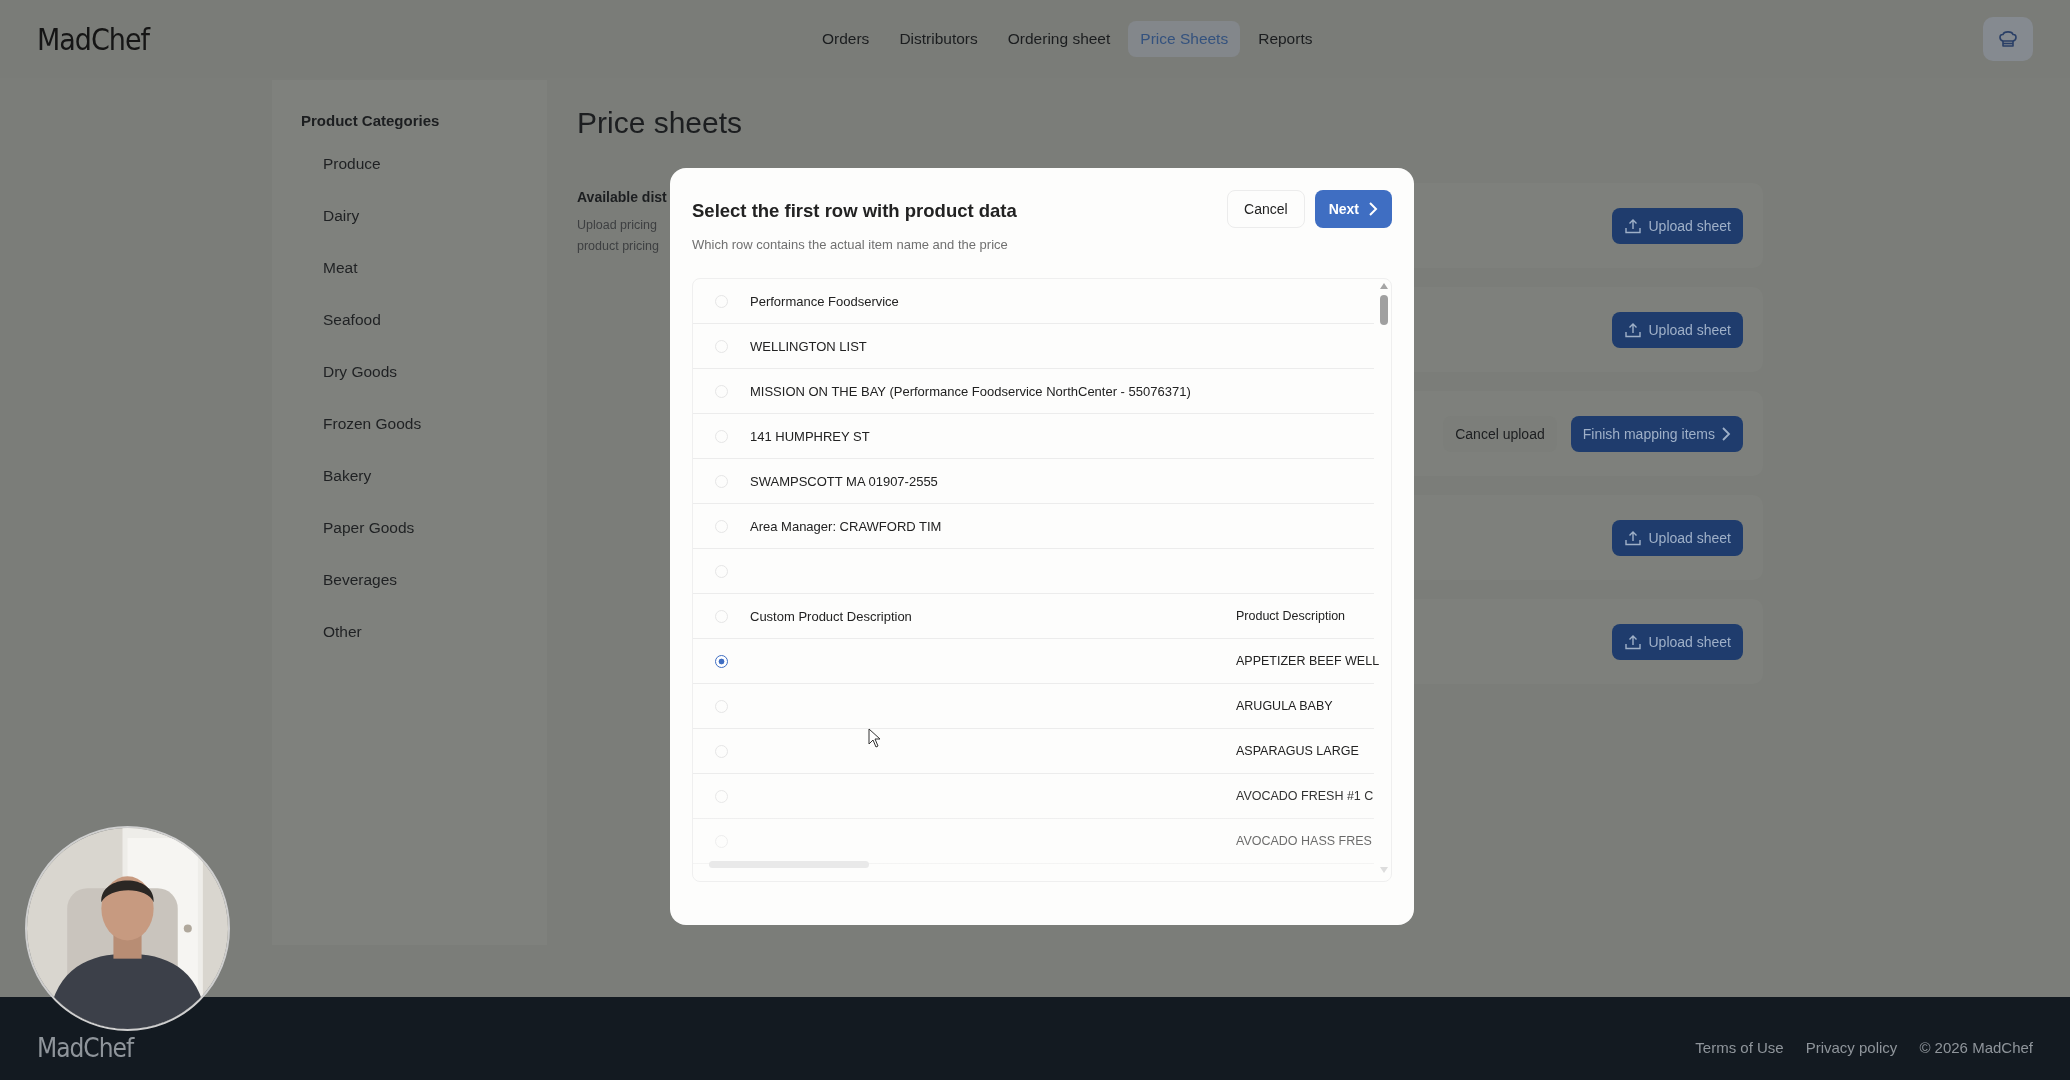 Image resolution: width=2070 pixels, height=1080 pixels. What do you see at coordinates (409, 476) in the screenshot?
I see `category-item: Bakery` at bounding box center [409, 476].